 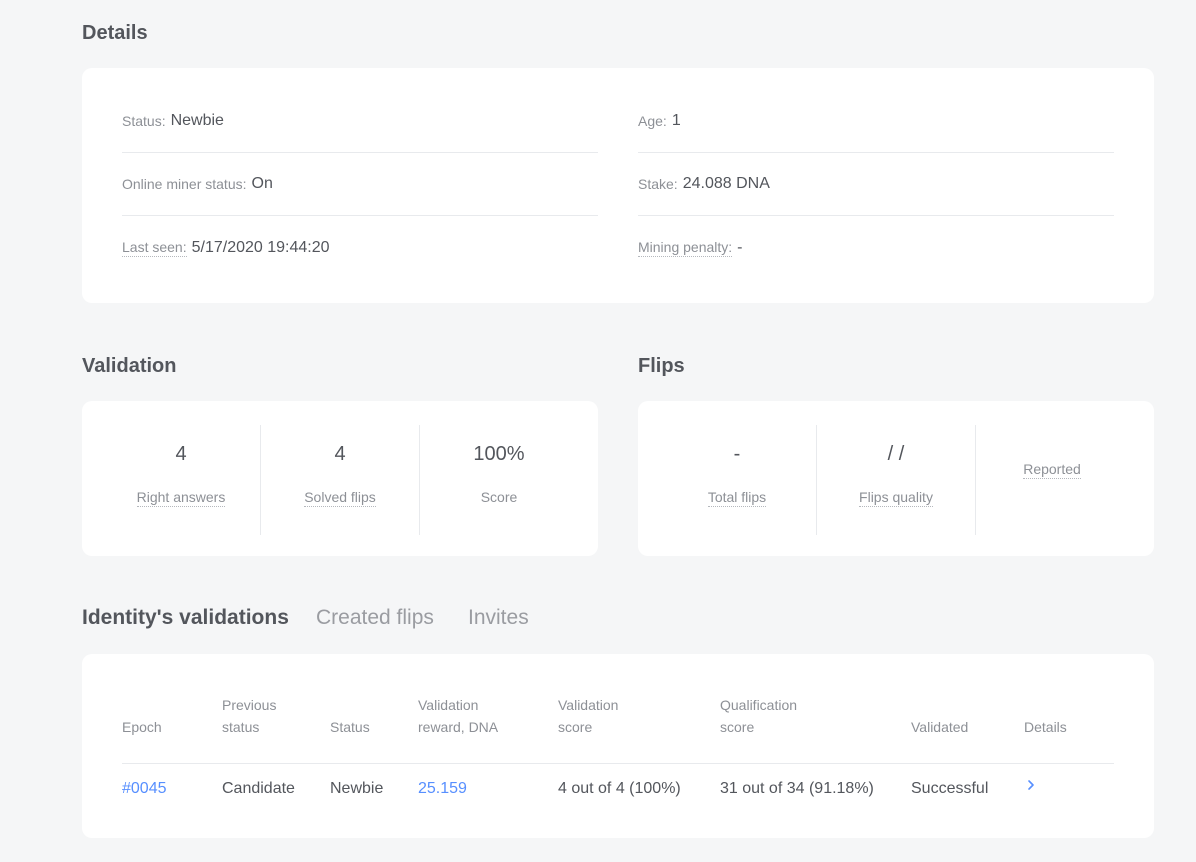 I want to click on solved-flips-value: 4, so click(x=340, y=454).